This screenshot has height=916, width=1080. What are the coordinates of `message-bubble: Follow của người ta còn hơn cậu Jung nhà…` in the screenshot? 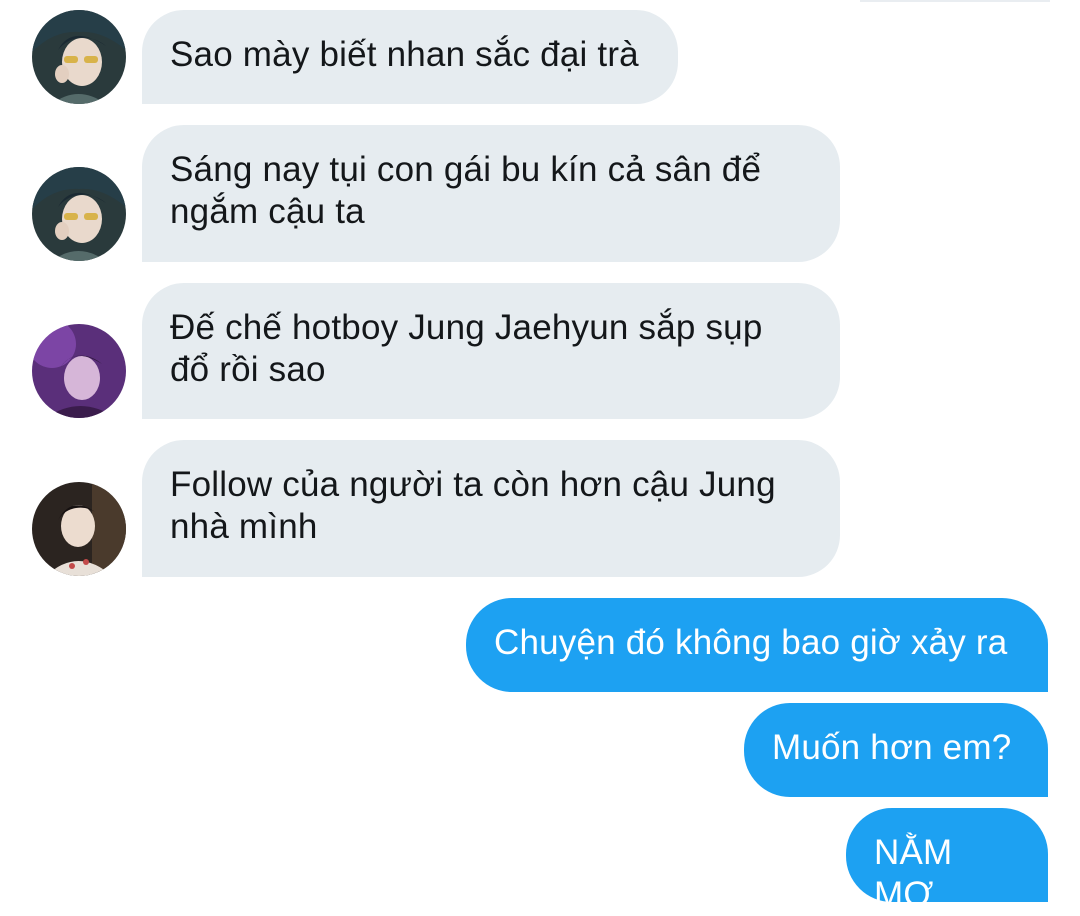 It's located at (491, 508).